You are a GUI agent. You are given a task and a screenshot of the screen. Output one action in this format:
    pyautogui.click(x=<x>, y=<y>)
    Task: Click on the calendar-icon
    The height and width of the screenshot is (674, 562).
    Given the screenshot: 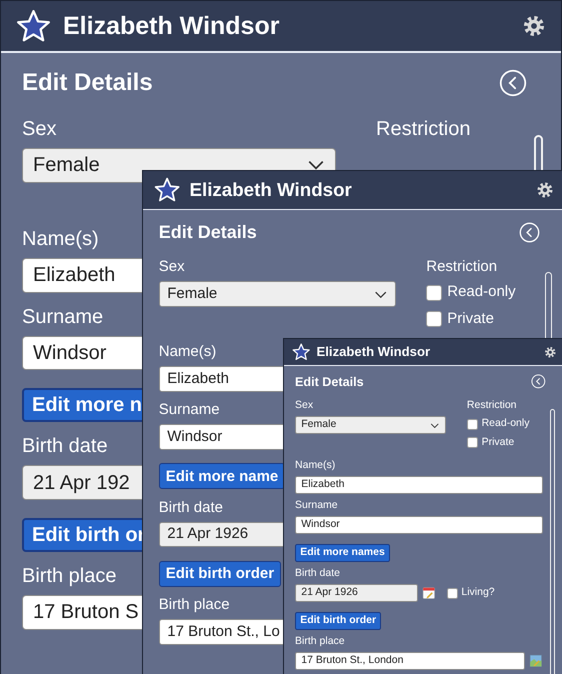 What is the action you would take?
    pyautogui.click(x=429, y=593)
    